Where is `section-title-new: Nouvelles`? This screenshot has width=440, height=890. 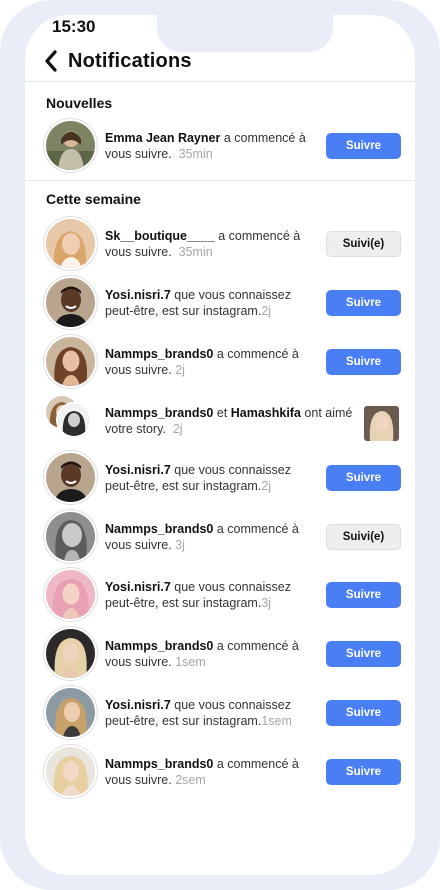
section-title-new: Nouvelles is located at coordinates (79, 103).